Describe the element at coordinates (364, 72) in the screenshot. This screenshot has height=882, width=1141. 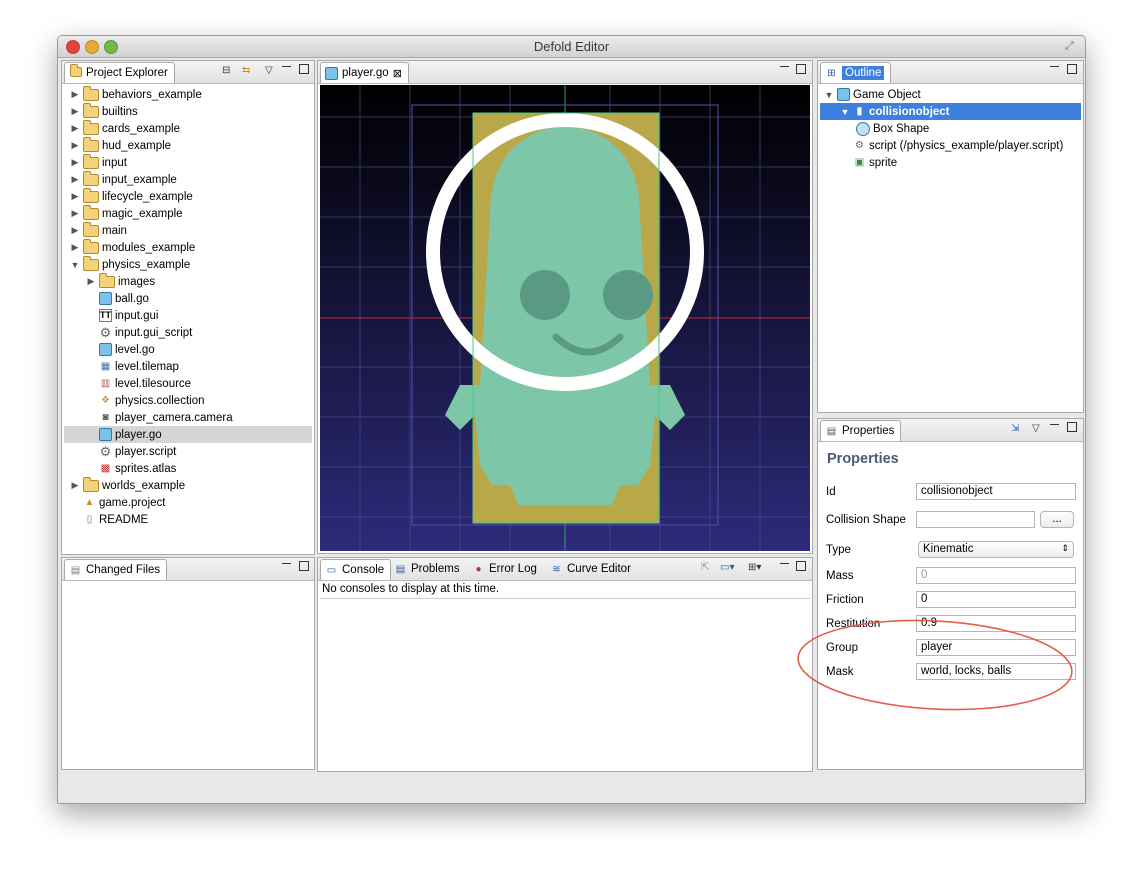
I see `tab-player-go: player.go ⊠` at that location.